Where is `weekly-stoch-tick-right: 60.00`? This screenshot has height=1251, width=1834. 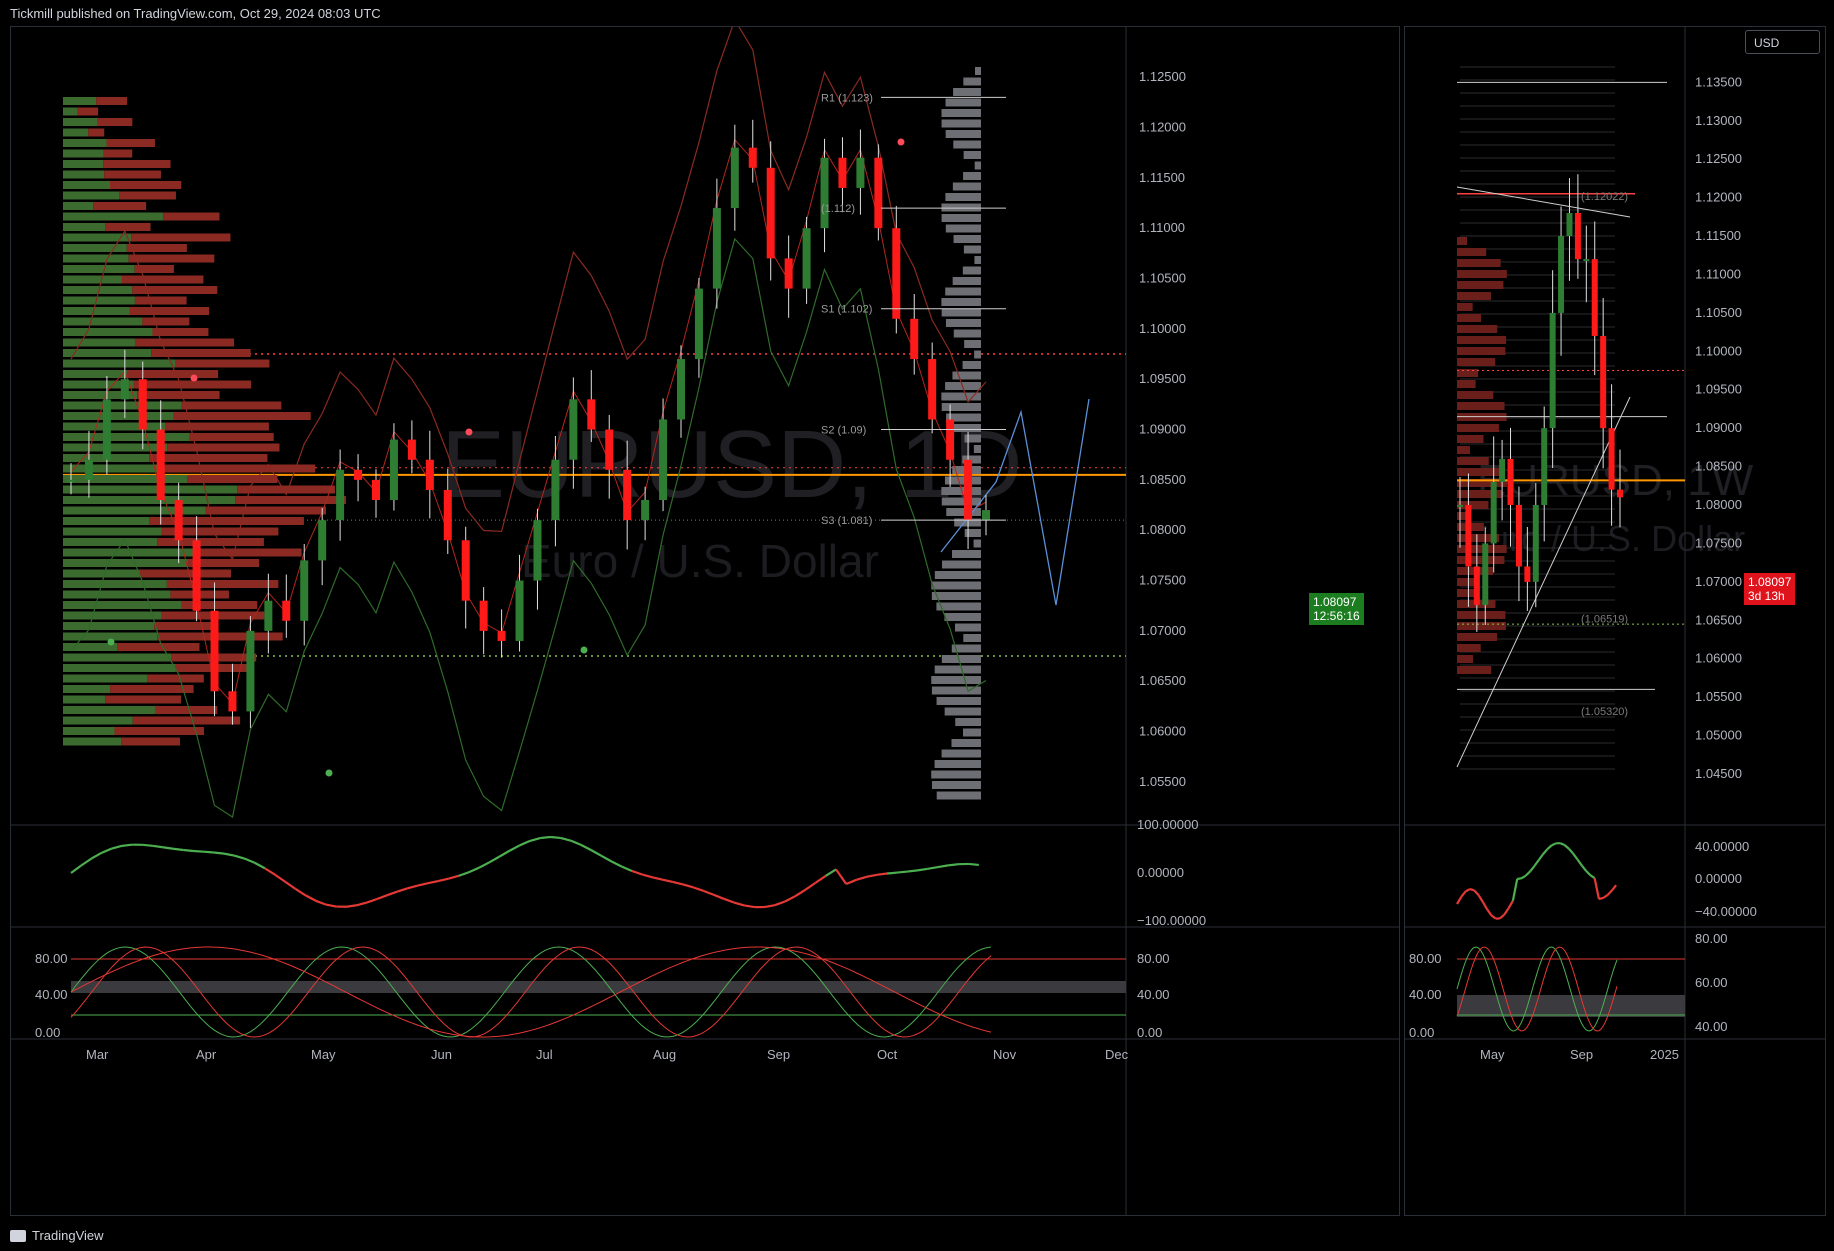
weekly-stoch-tick-right: 60.00 is located at coordinates (1711, 982).